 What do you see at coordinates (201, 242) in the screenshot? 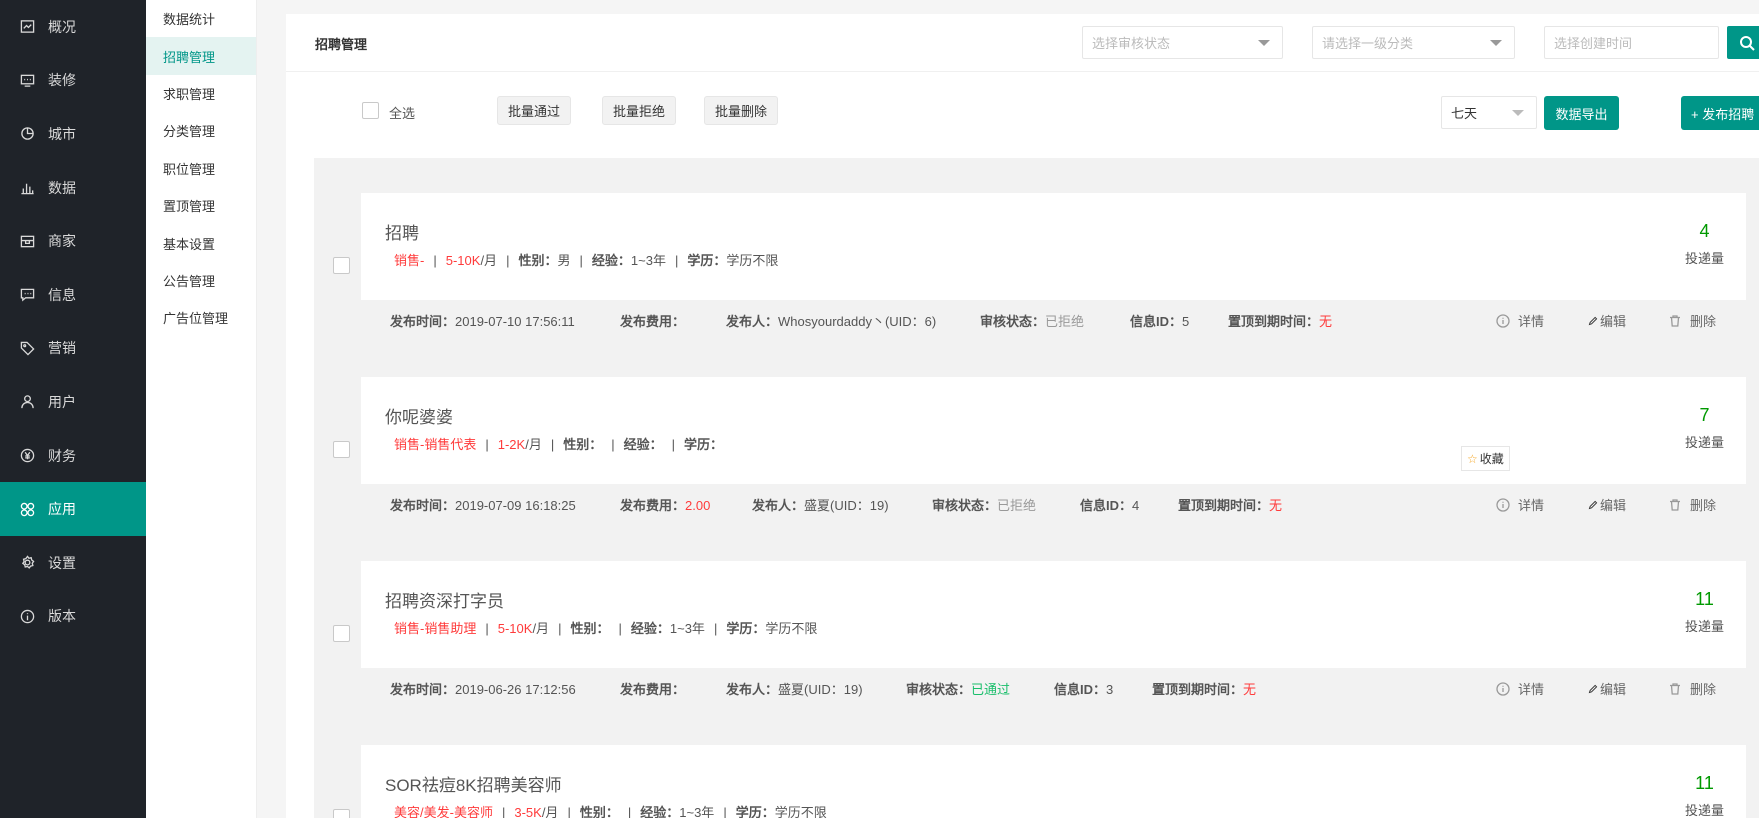
I see `submenu-item-basic-settings: 基本设置` at bounding box center [201, 242].